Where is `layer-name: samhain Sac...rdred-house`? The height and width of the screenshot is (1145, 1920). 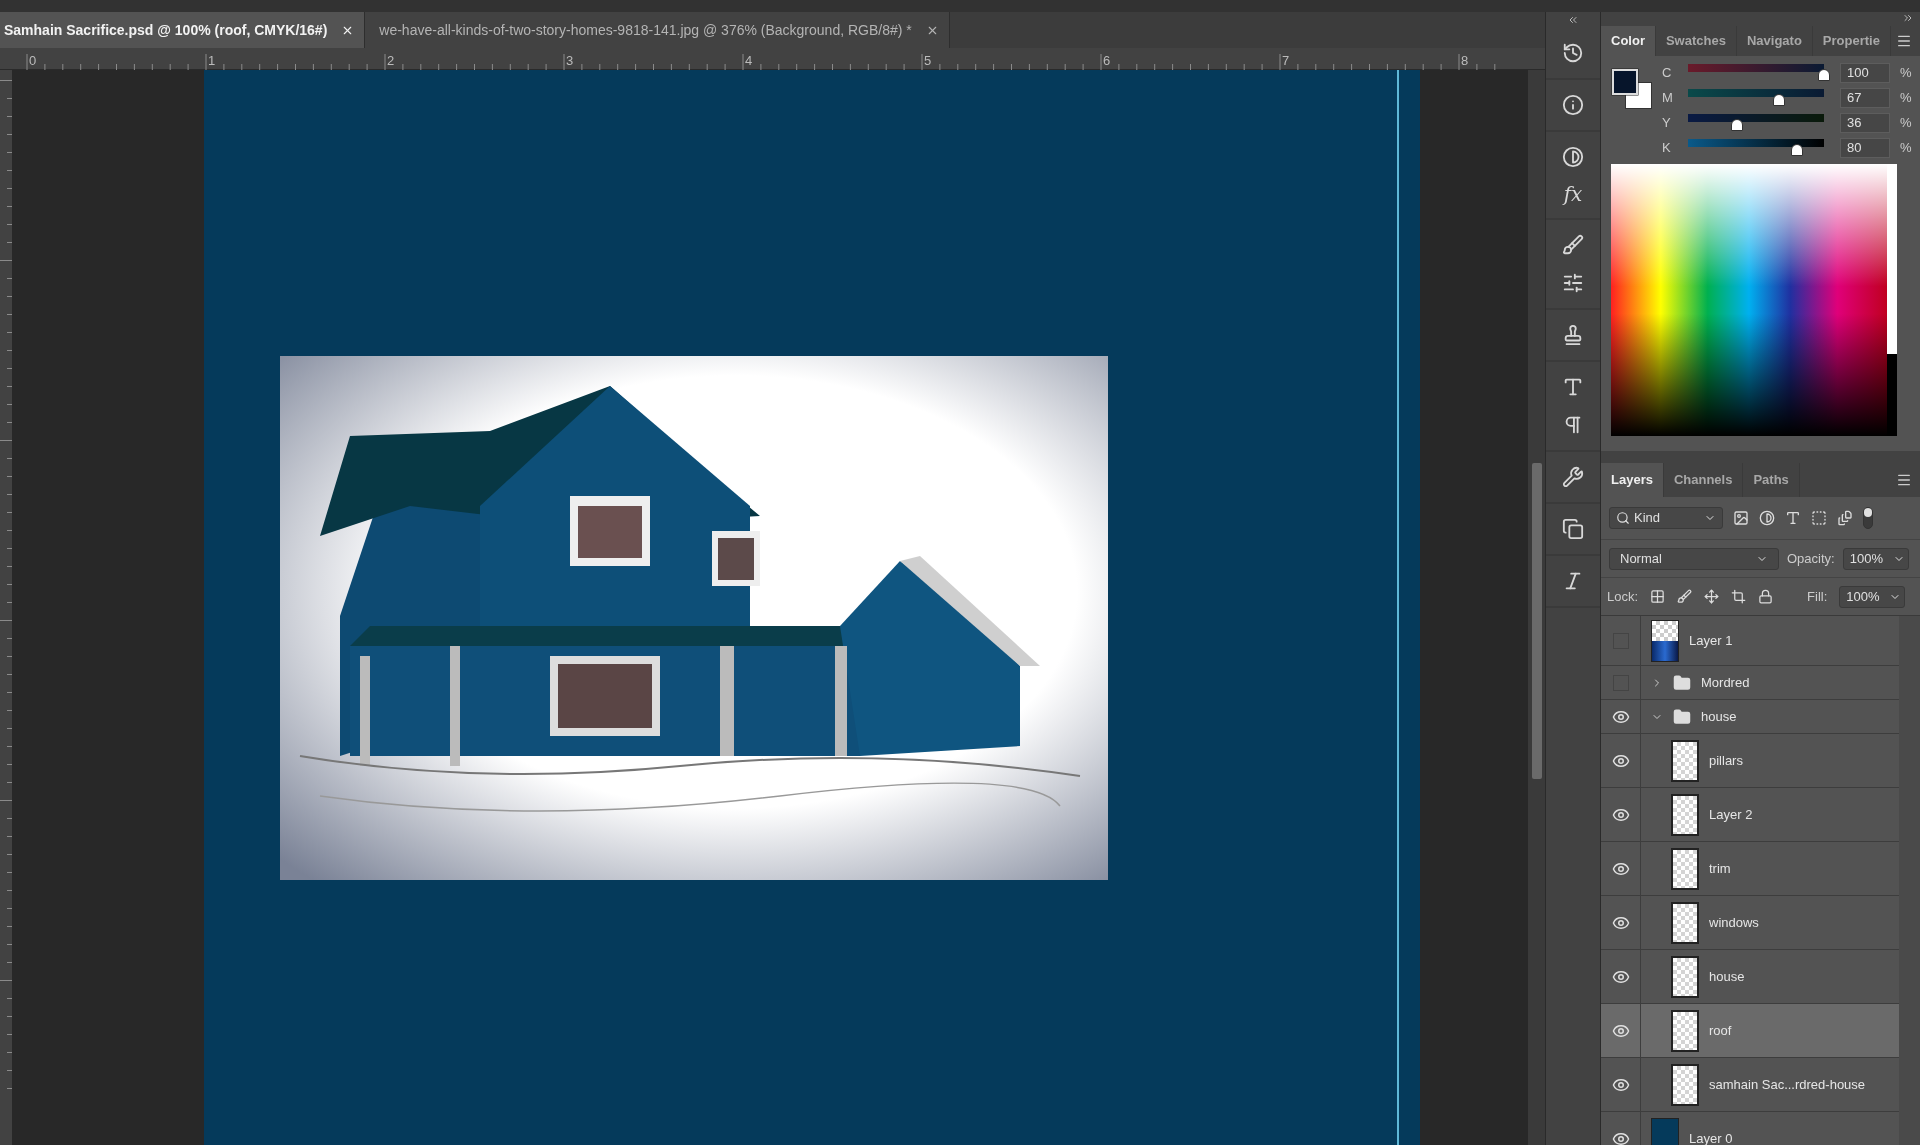 layer-name: samhain Sac...rdred-house is located at coordinates (1787, 1084).